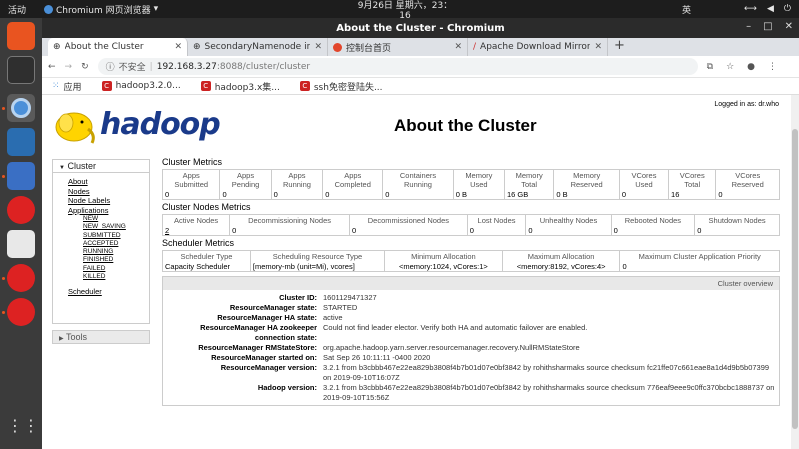 This screenshot has width=799, height=449. I want to click on nav-link-killed: KILLED, so click(116, 277).